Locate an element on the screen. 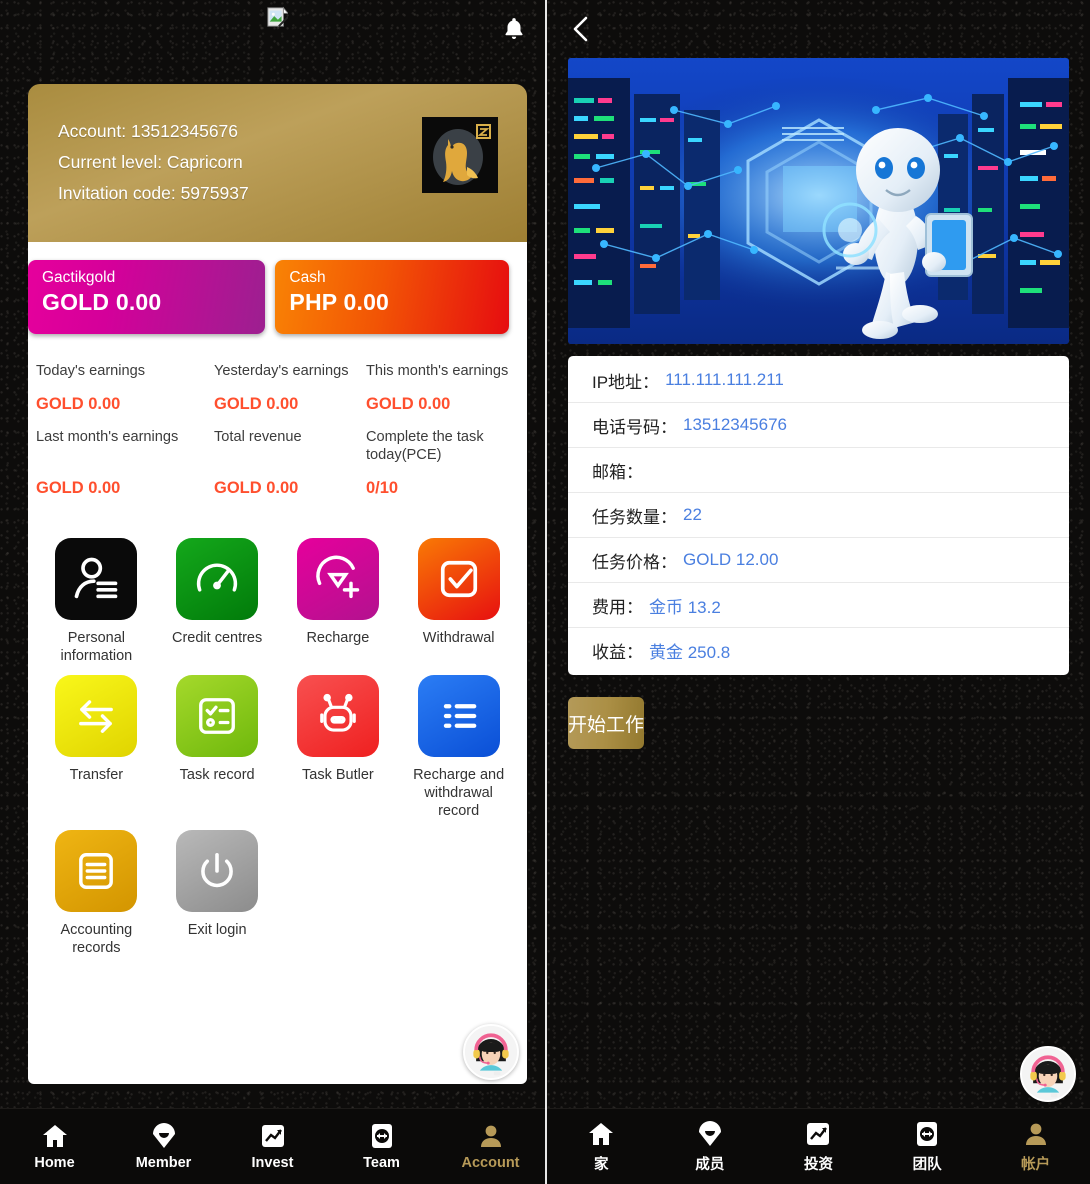 The image size is (1090, 1184). info-value: 金币 13.2 is located at coordinates (685, 607).